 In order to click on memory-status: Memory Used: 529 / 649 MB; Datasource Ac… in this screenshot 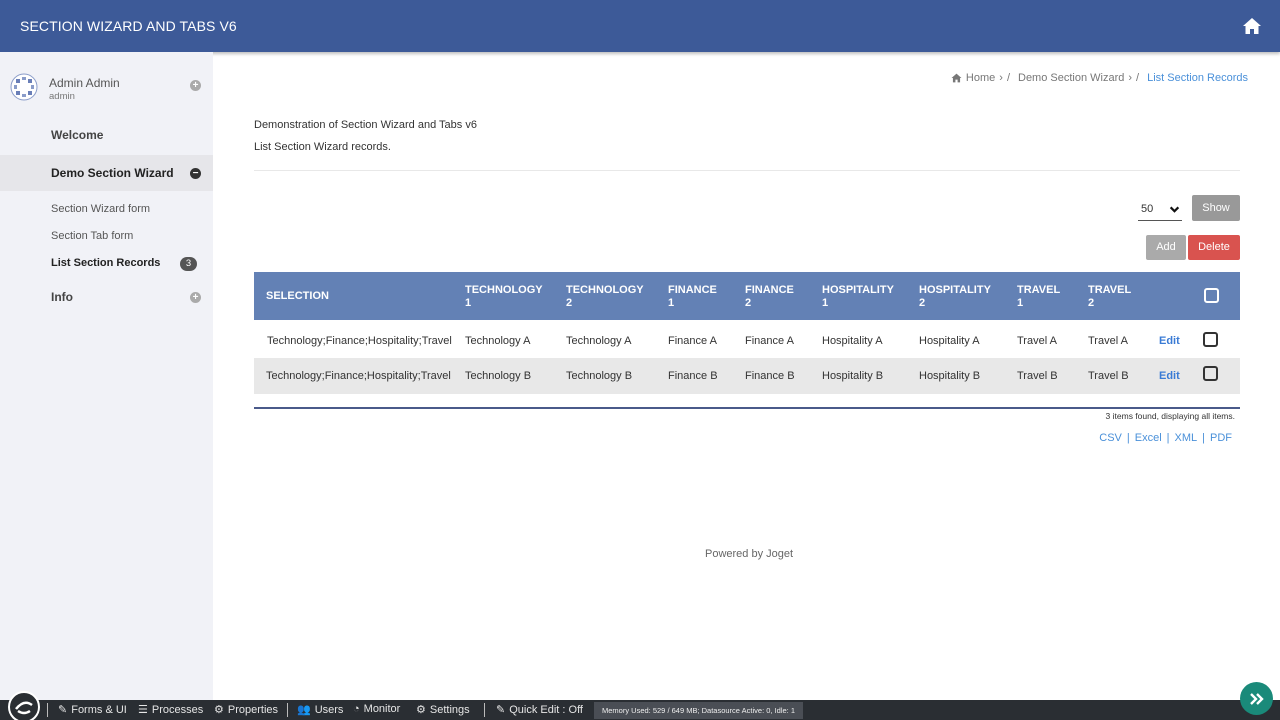, I will do `click(699, 710)`.